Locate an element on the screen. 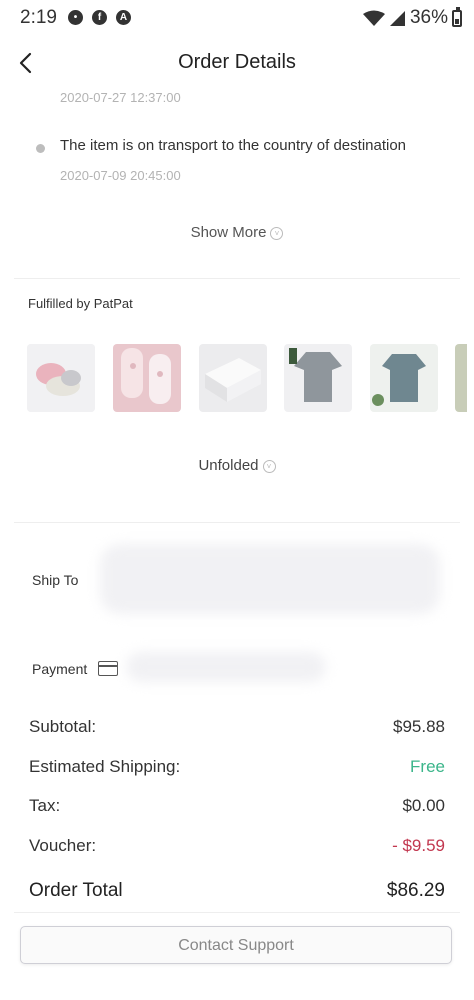 This screenshot has height=1000, width=474. payment-redacted is located at coordinates (226, 667).